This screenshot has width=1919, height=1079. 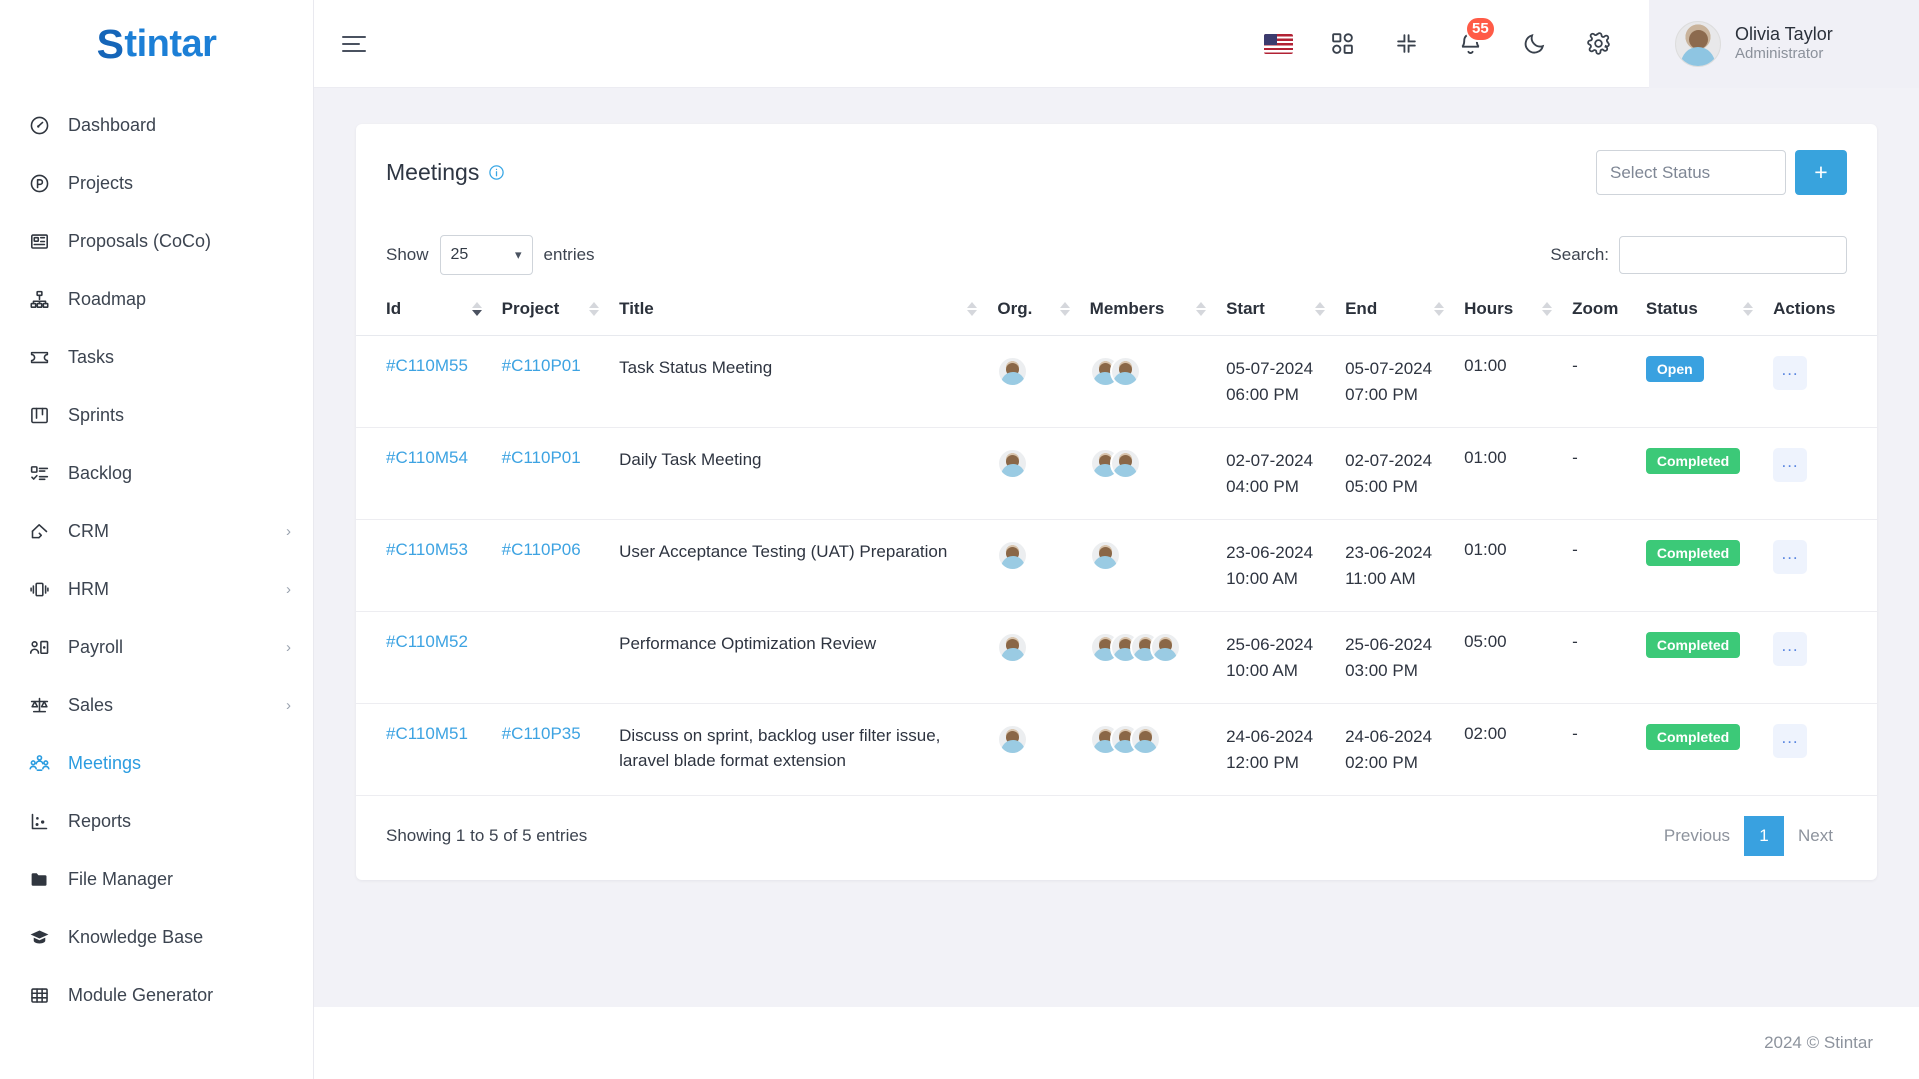 What do you see at coordinates (1389, 736) in the screenshot?
I see `end-date: 24-06-2024` at bounding box center [1389, 736].